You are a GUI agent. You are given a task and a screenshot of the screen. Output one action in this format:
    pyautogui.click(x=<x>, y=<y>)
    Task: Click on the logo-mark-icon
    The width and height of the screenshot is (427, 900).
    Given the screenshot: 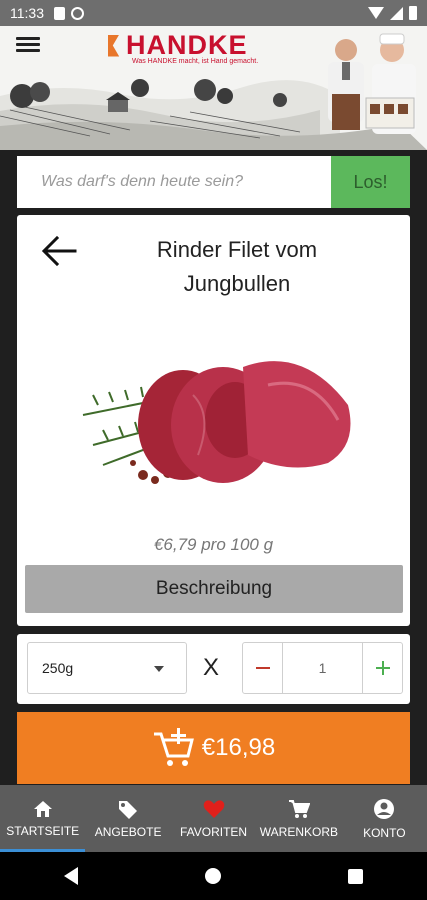 What is the action you would take?
    pyautogui.click(x=114, y=45)
    